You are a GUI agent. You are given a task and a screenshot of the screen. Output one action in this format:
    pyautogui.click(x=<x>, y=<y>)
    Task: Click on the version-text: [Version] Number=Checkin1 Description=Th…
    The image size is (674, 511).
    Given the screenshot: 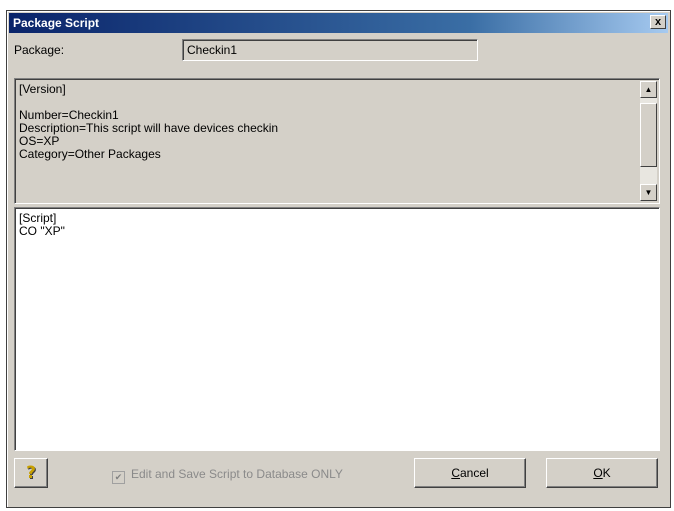 What is the action you would take?
    pyautogui.click(x=149, y=121)
    